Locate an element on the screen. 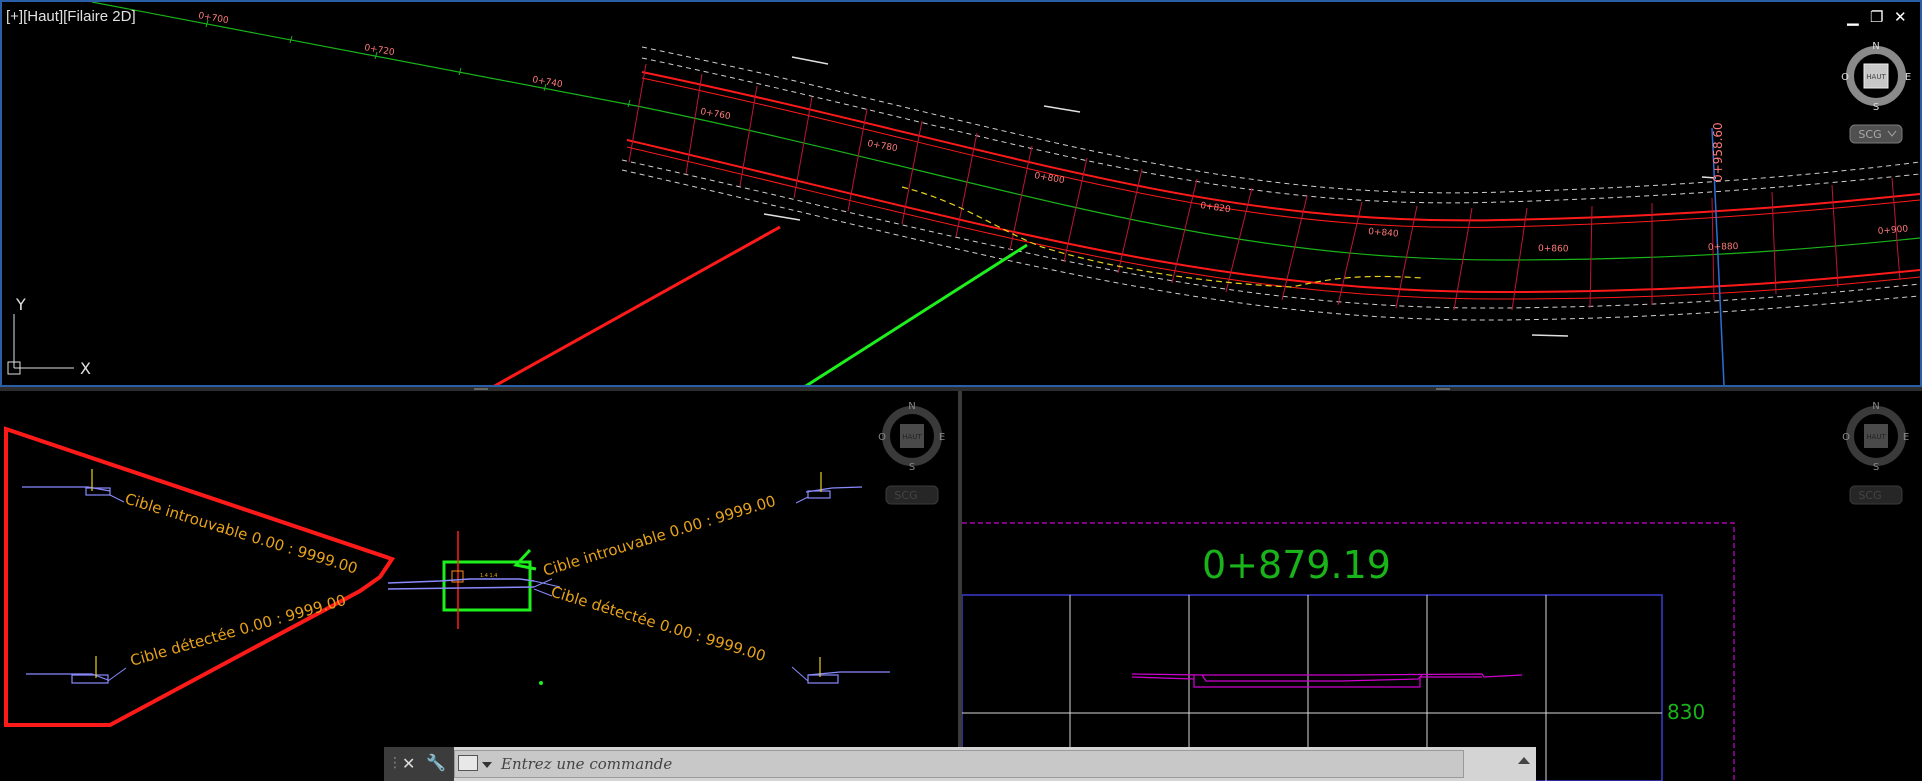 This screenshot has width=1922, height=781. station-label: 0+720 is located at coordinates (379, 50).